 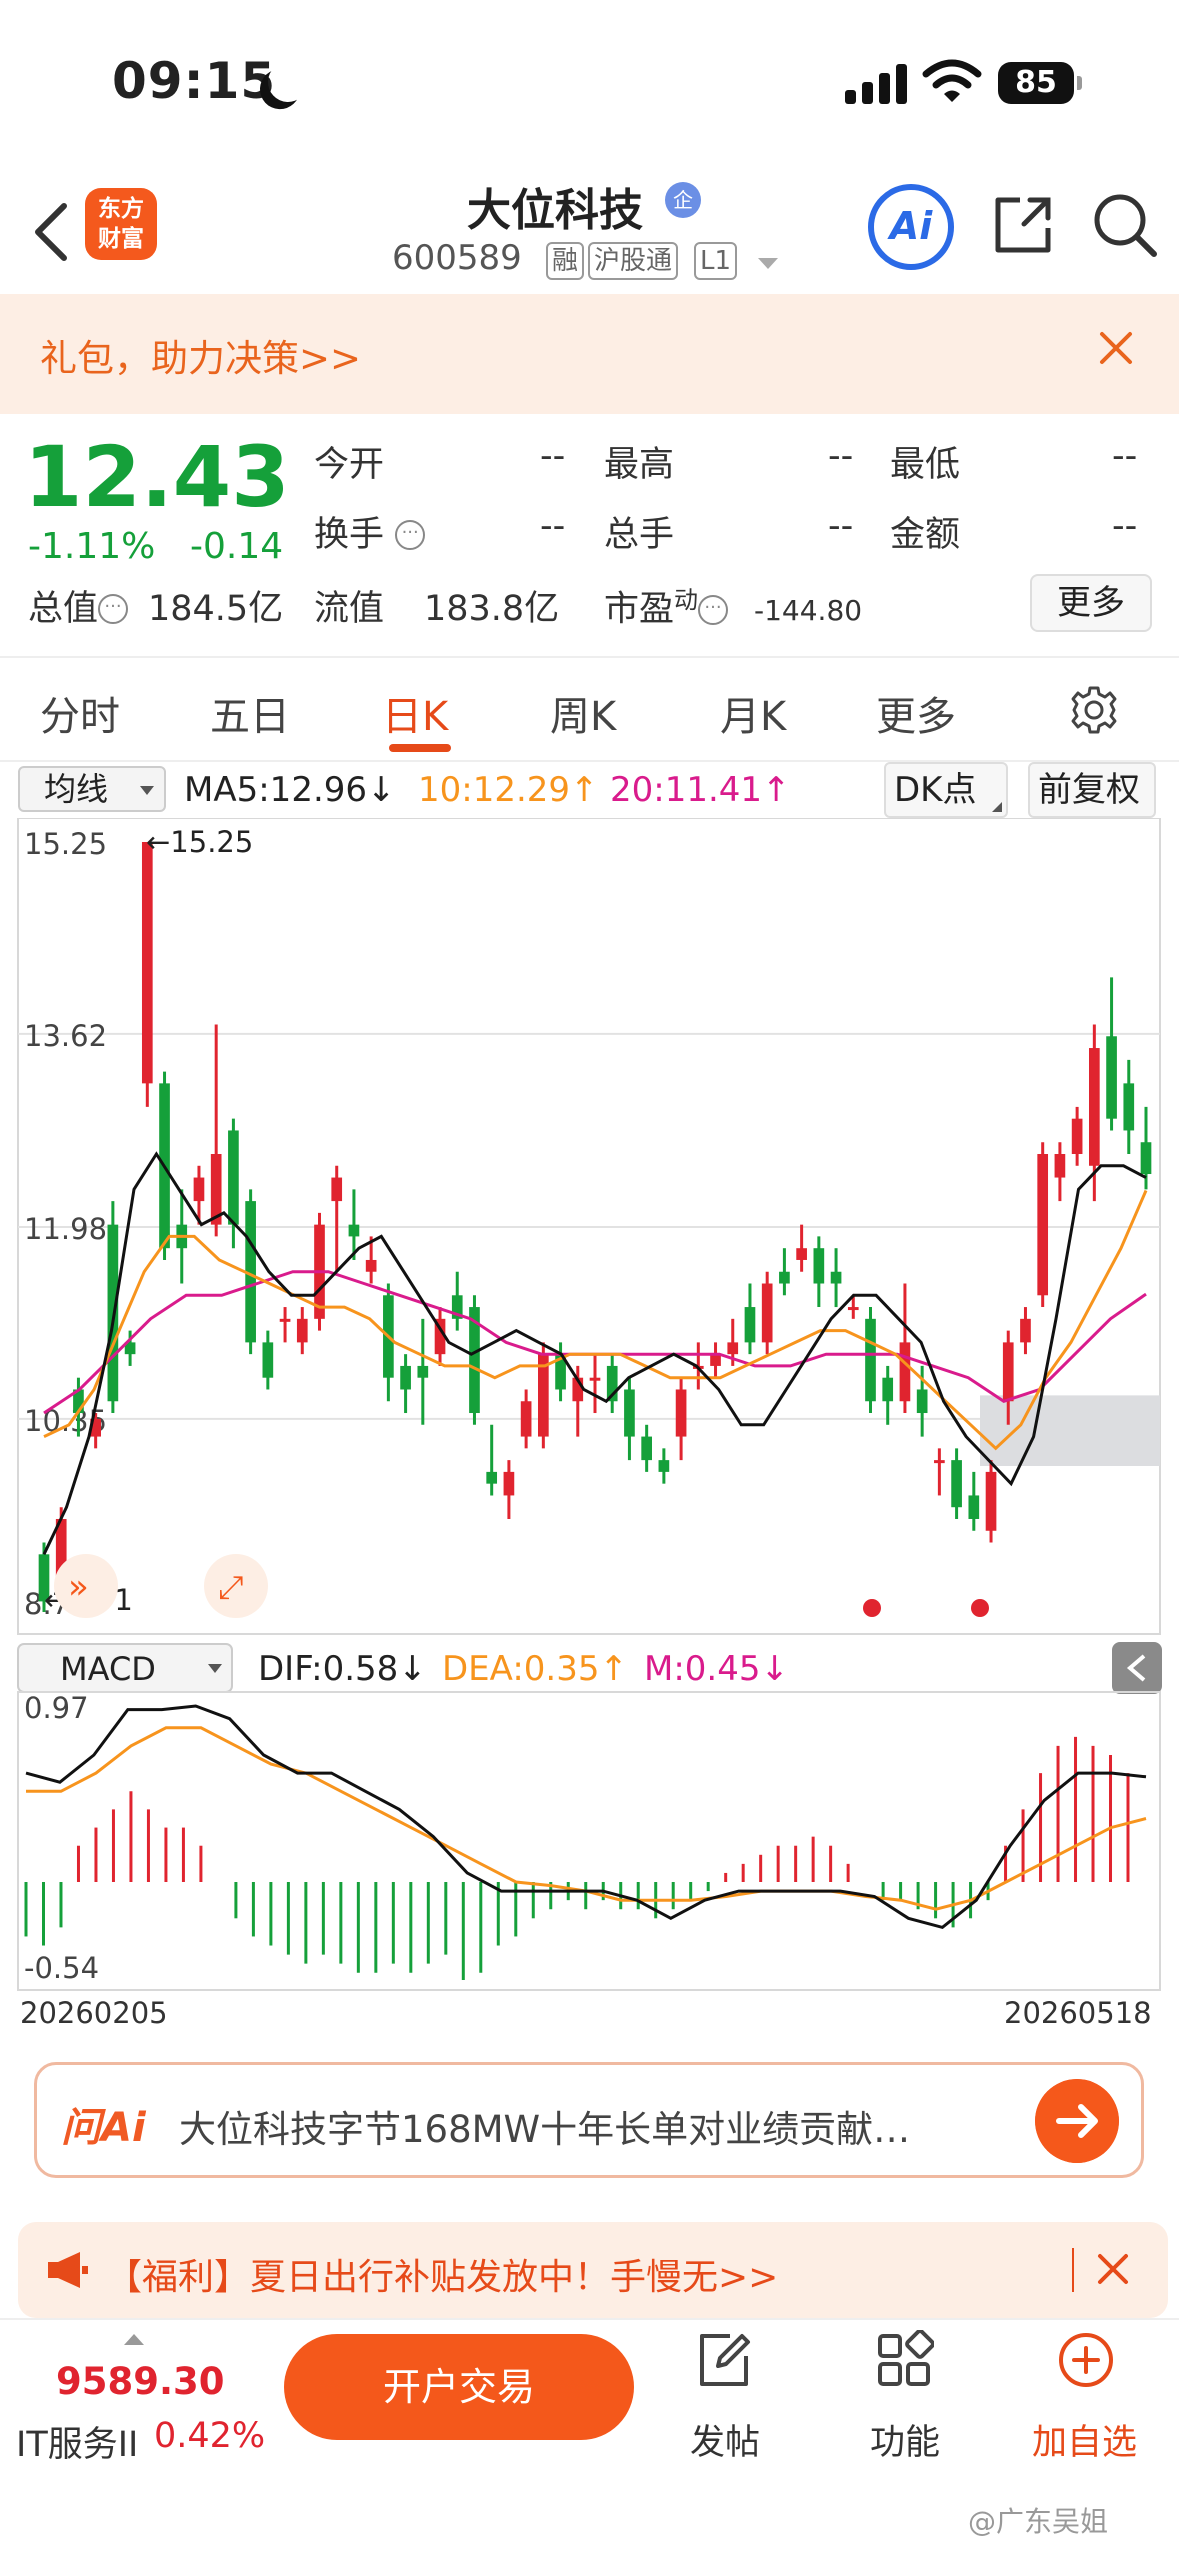 I want to click on sector-name: IT服务II, so click(x=77, y=2441).